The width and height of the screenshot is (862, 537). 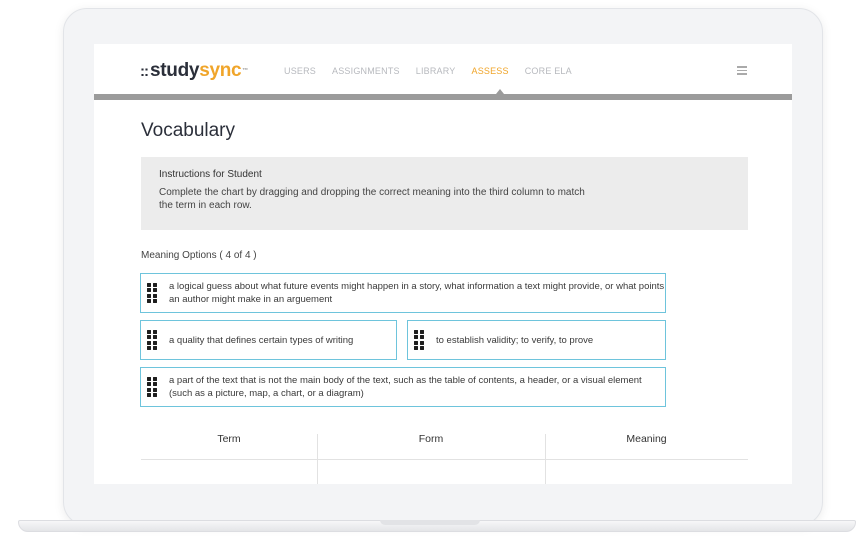 I want to click on laptop-notch, so click(x=430, y=522).